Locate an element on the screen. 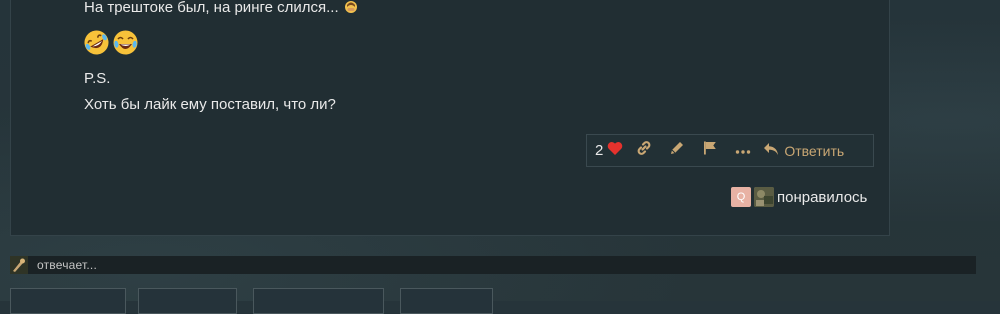  emoji-row is located at coordinates (111, 42).